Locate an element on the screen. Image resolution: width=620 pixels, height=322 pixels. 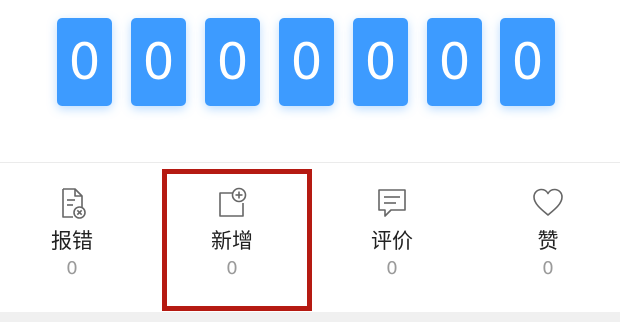
section-divider is located at coordinates (310, 162).